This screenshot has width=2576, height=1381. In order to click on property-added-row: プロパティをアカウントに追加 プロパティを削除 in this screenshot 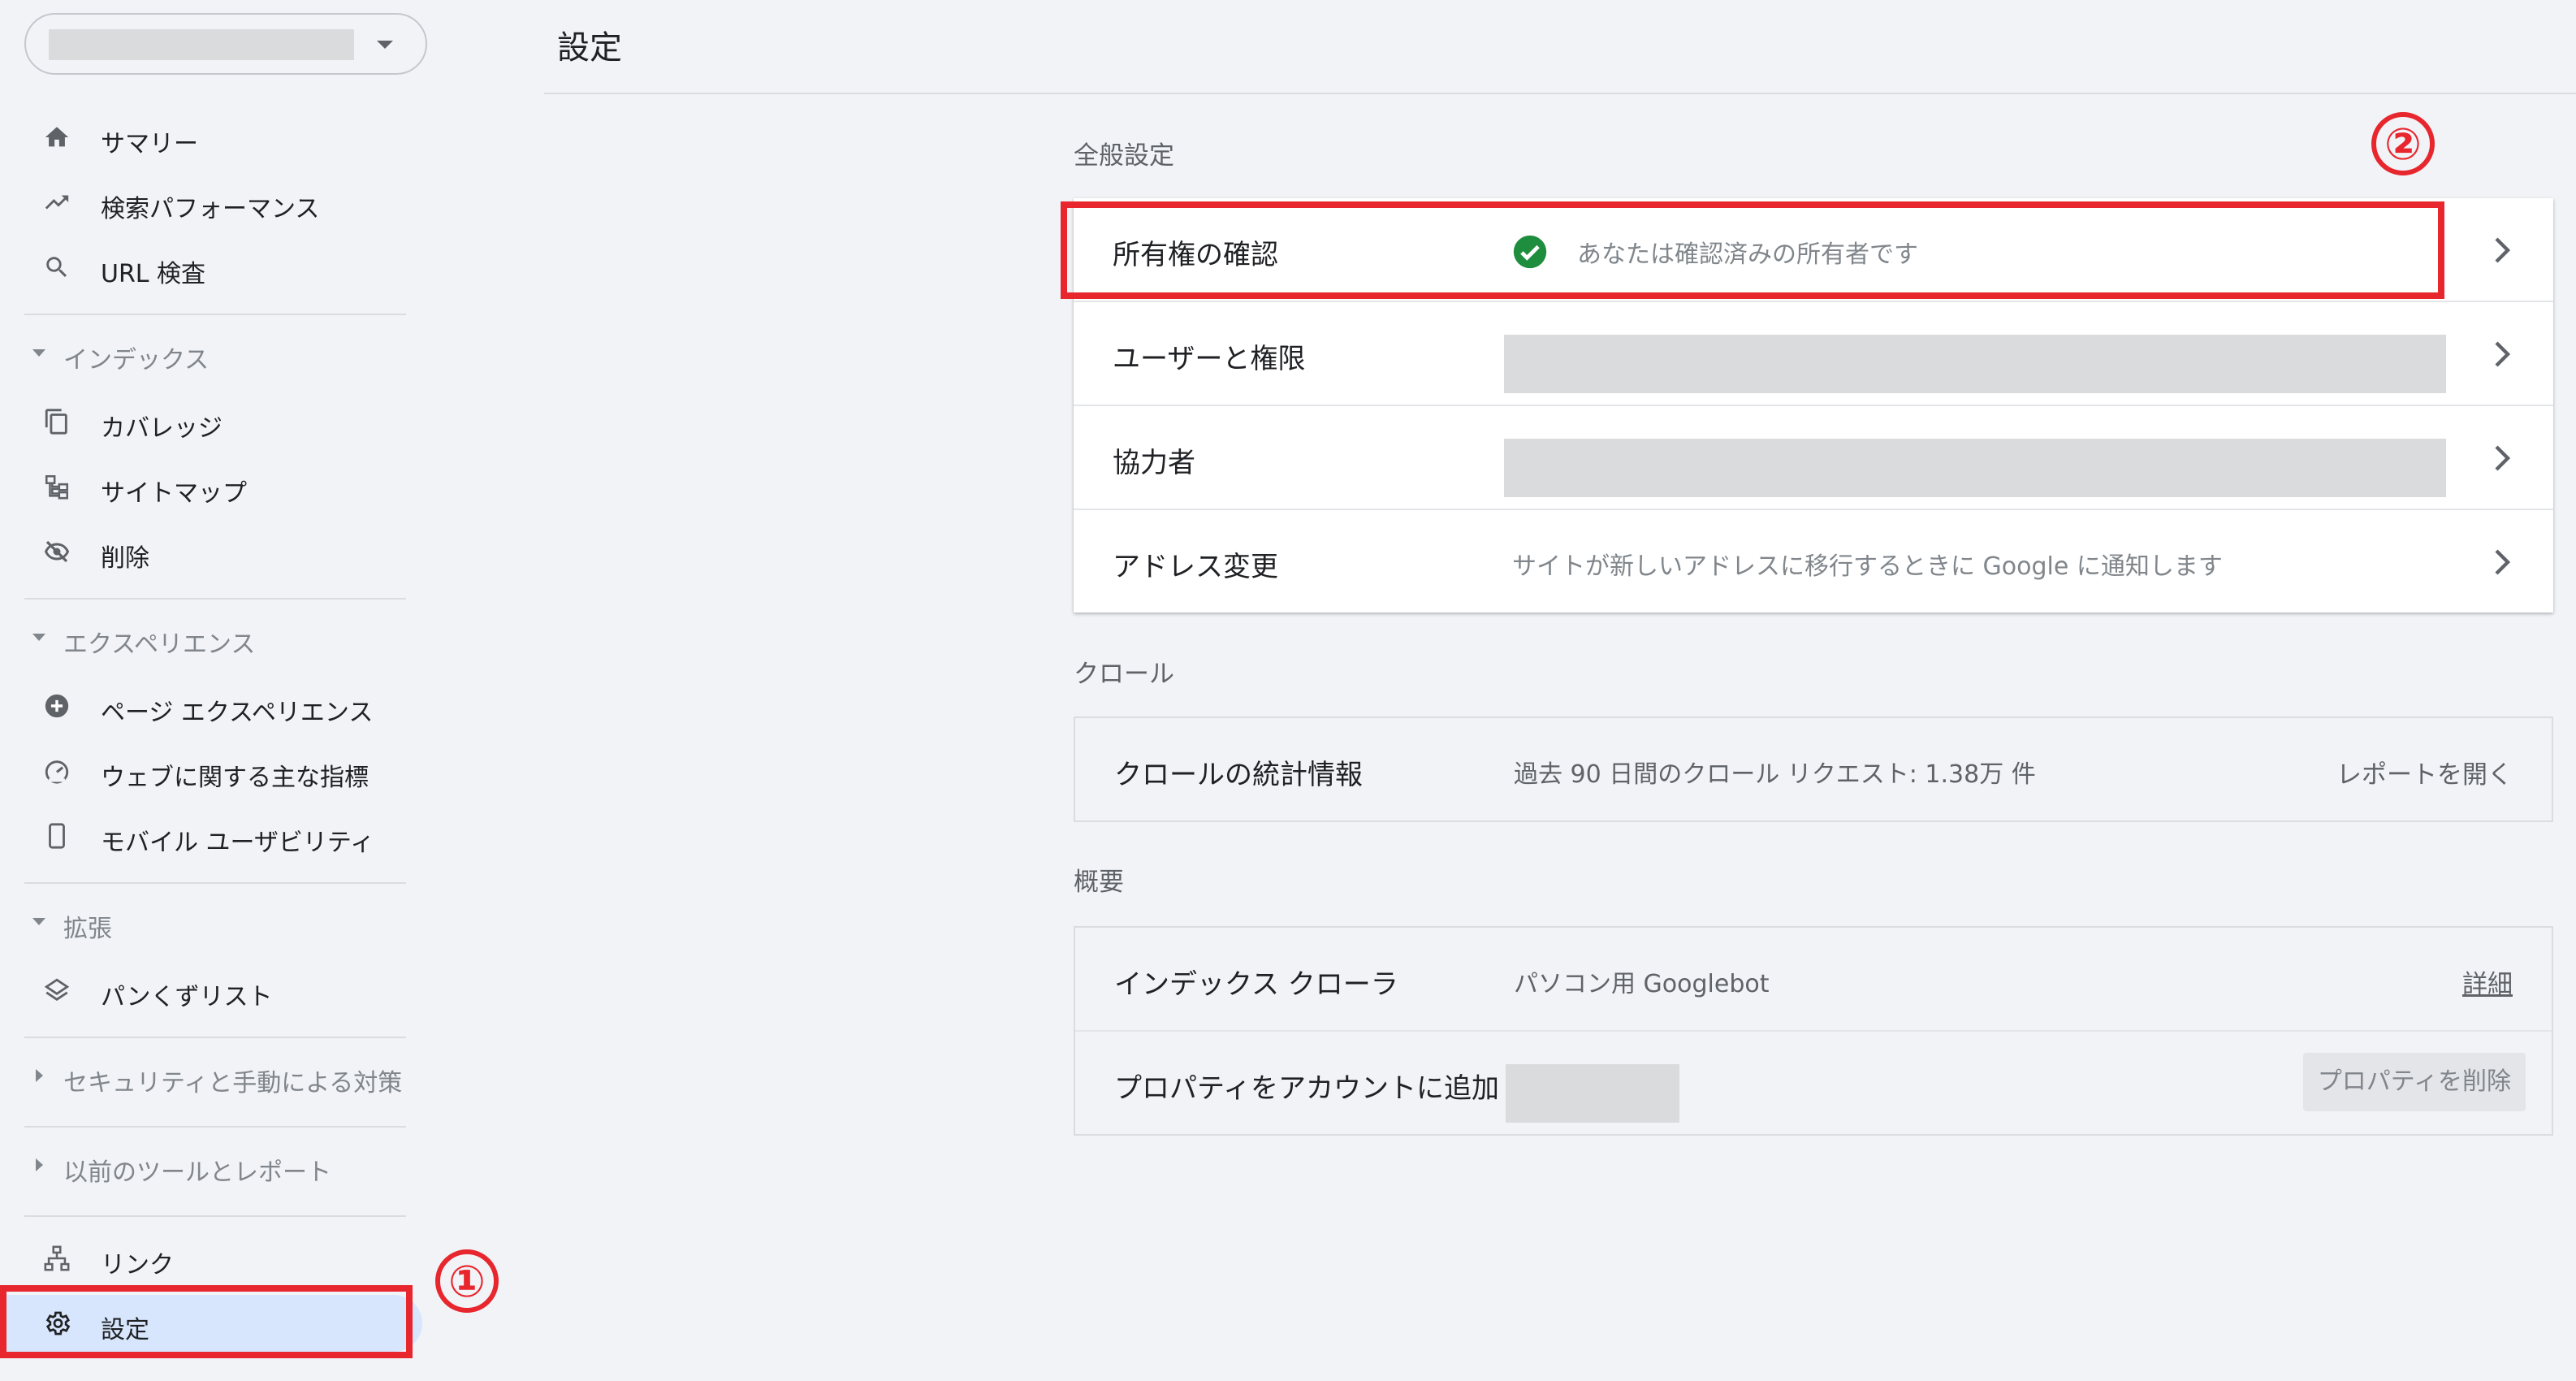, I will do `click(1814, 1084)`.